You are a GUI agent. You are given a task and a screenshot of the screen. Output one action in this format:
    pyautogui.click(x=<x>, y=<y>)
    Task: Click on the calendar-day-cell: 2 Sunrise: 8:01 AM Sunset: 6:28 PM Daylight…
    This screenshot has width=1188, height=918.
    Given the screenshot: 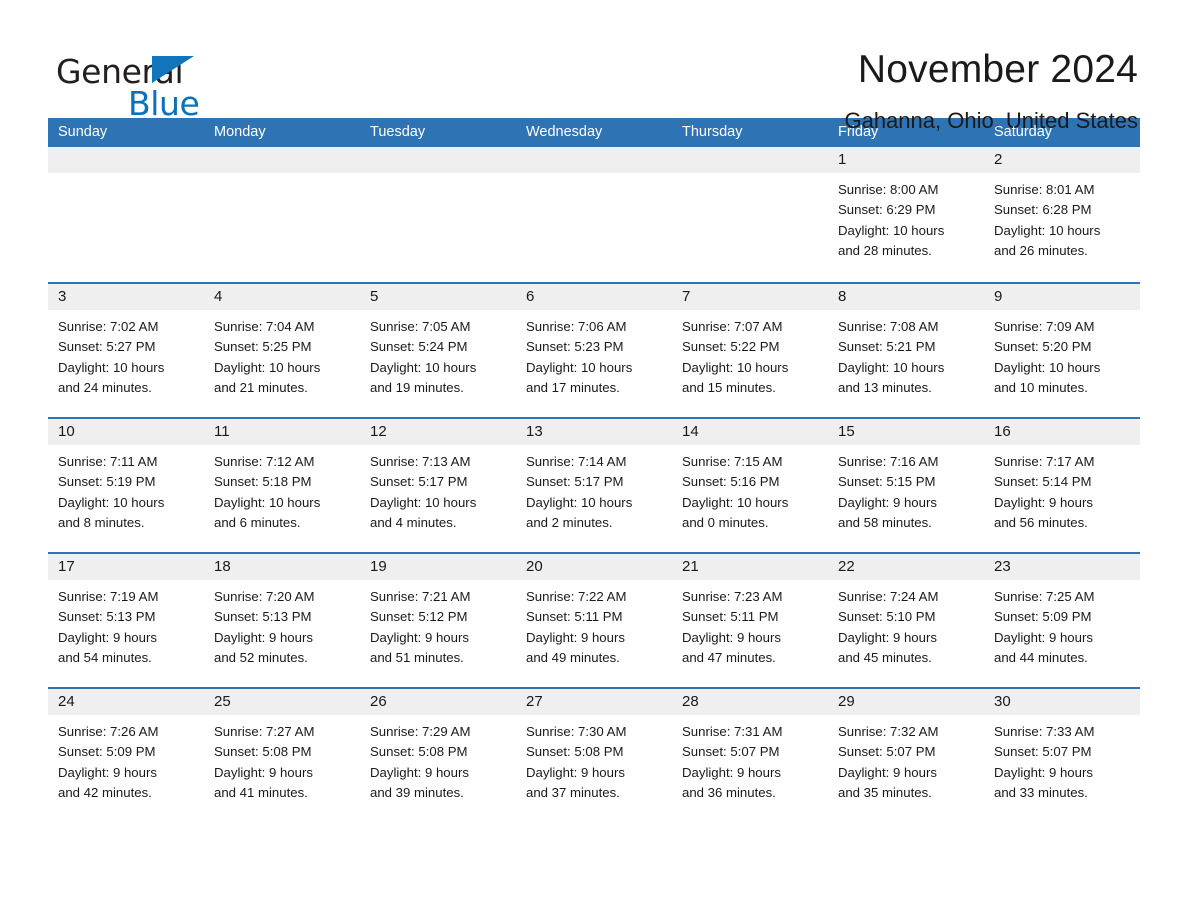 What is the action you would take?
    pyautogui.click(x=1062, y=214)
    